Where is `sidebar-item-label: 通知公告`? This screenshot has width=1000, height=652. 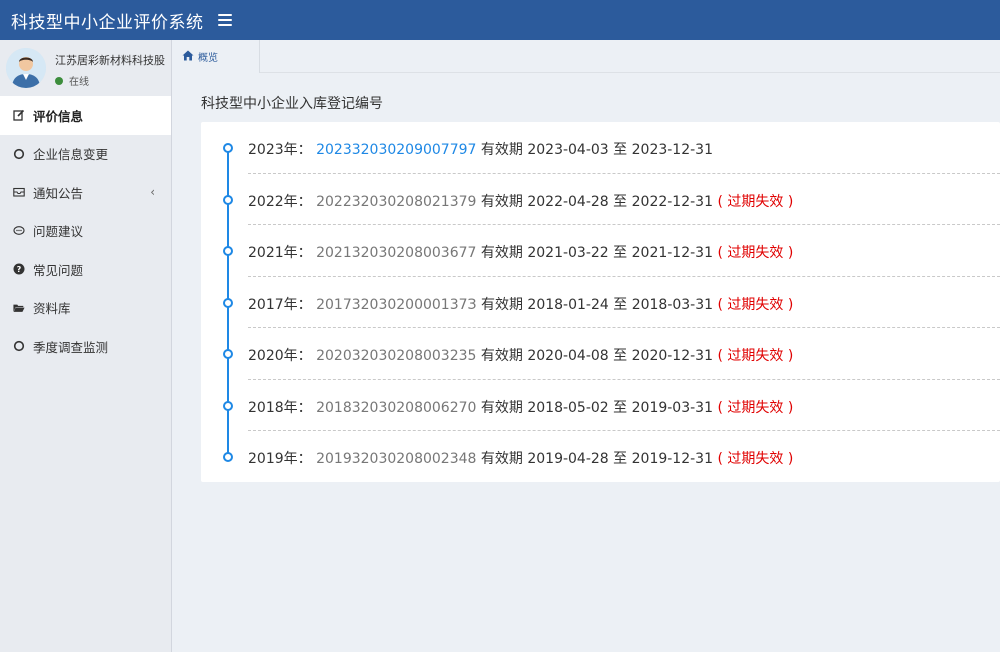
sidebar-item-label: 通知公告 is located at coordinates (58, 193).